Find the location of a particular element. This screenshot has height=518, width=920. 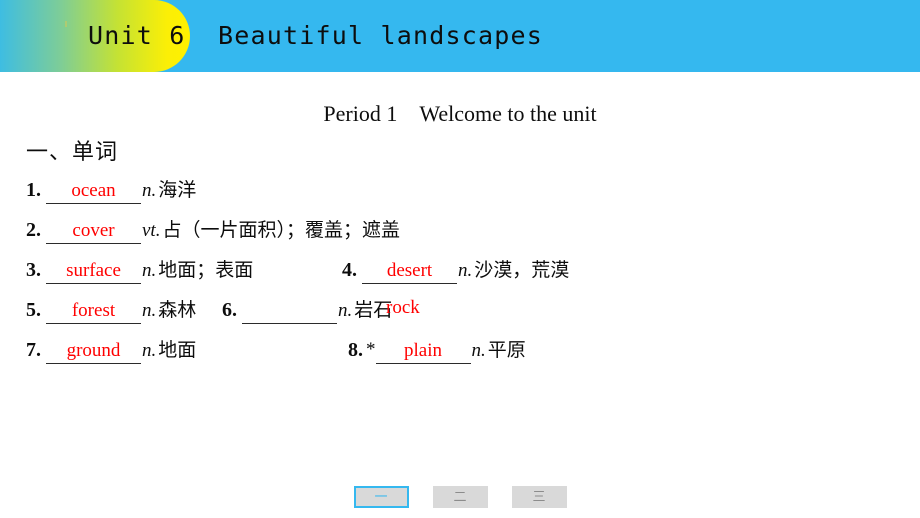

chinese-meaning: 地面；表面 is located at coordinates (206, 270).